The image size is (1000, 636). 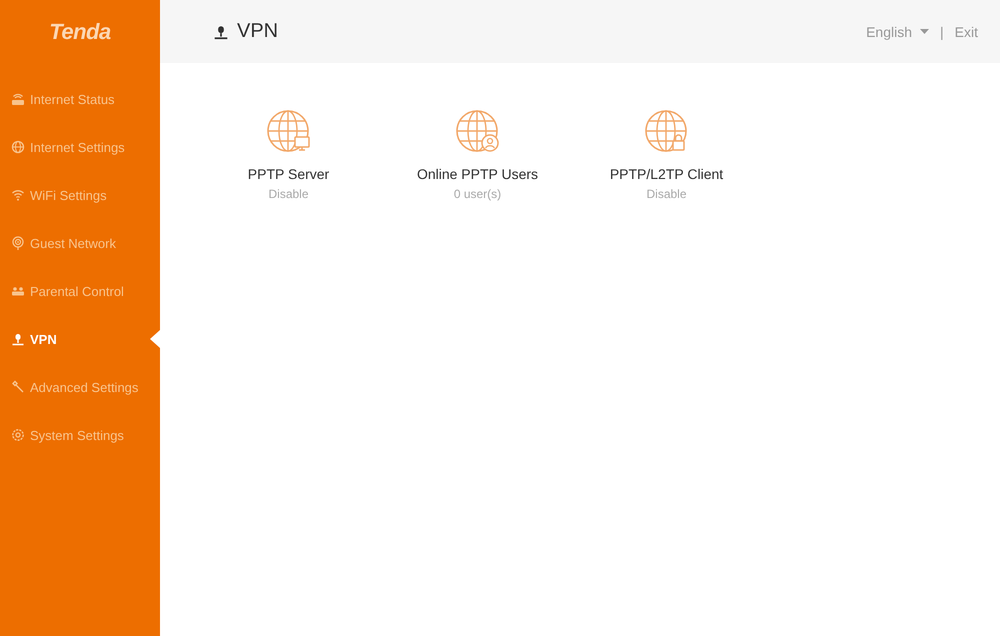 What do you see at coordinates (80, 32) in the screenshot?
I see `tenda-logo: Tenda` at bounding box center [80, 32].